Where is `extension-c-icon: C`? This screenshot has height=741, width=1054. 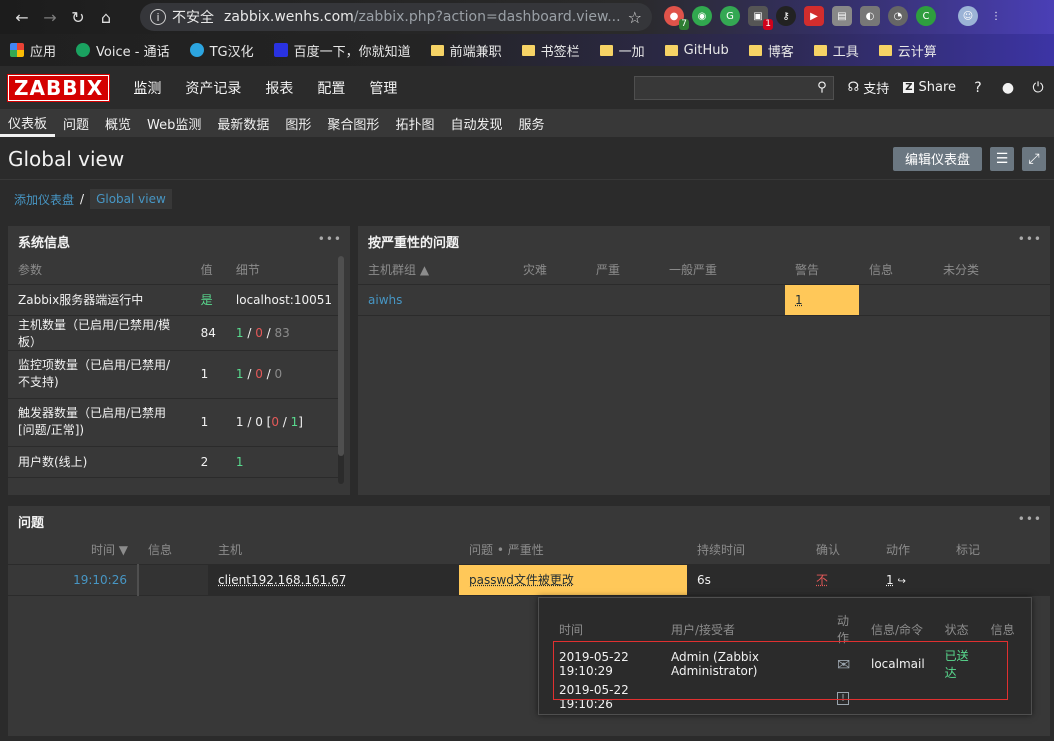 extension-c-icon: C is located at coordinates (926, 16).